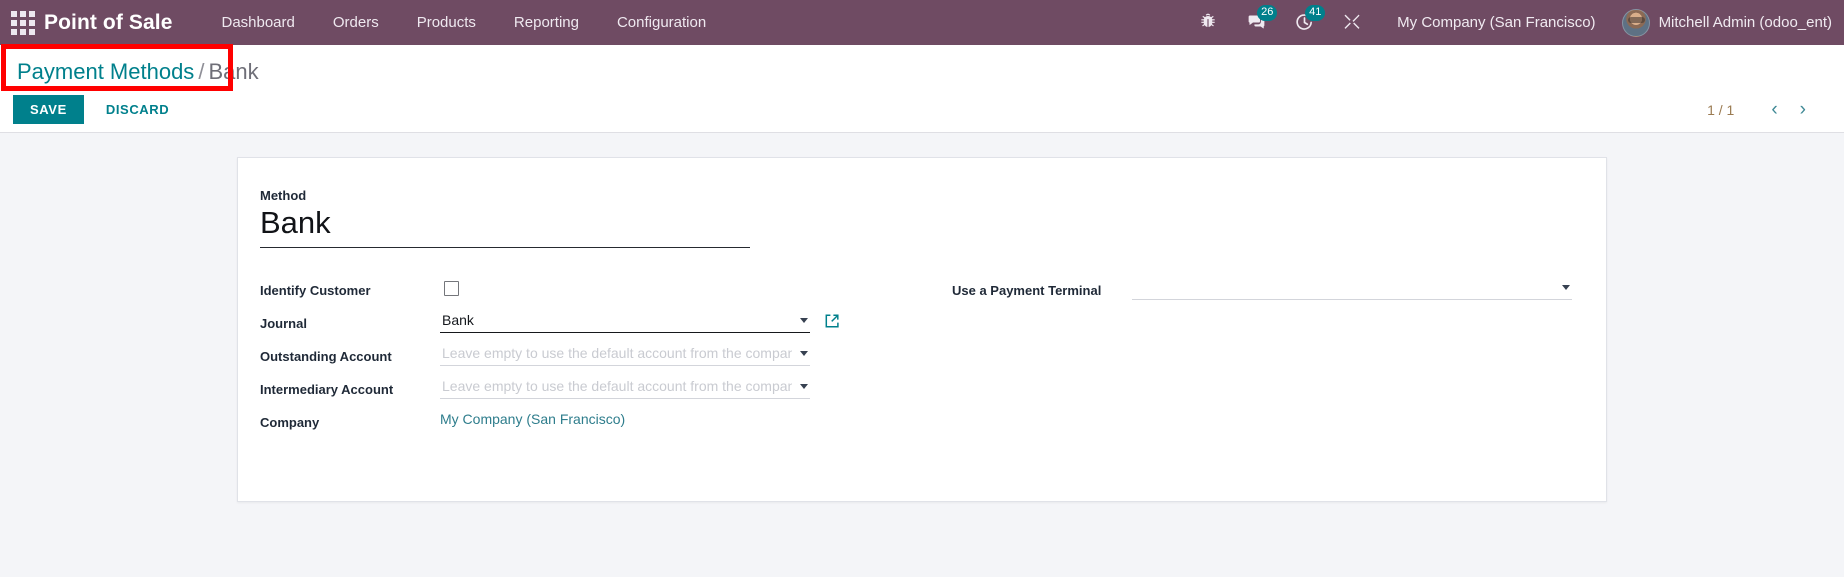 The height and width of the screenshot is (577, 1844). I want to click on field-row-outstanding-account: Outstanding Account, so click(591, 354).